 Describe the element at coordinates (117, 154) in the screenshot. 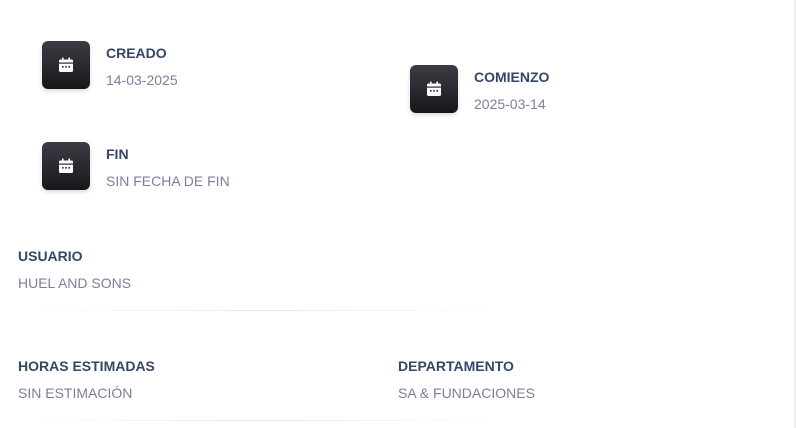

I see `end-label: FIN` at that location.